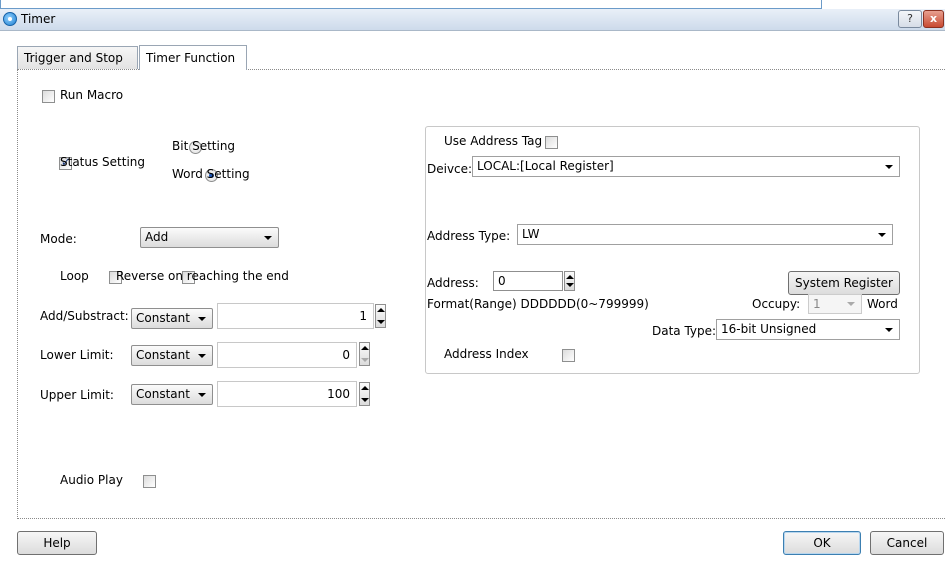 The image size is (945, 563). What do you see at coordinates (910, 19) in the screenshot?
I see `help-caption-button: ?` at bounding box center [910, 19].